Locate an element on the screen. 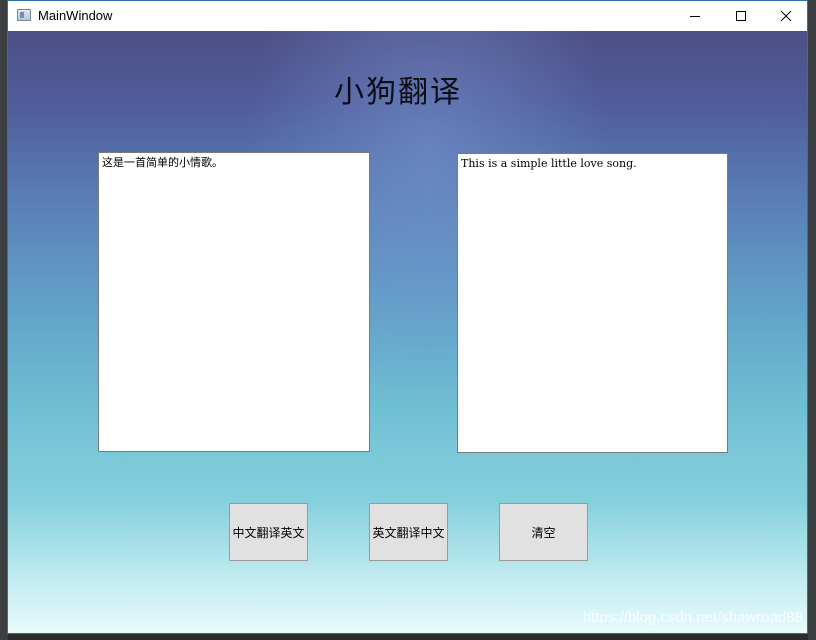  translate-en-to-zh-button: 英文翻译中文 is located at coordinates (408, 532).